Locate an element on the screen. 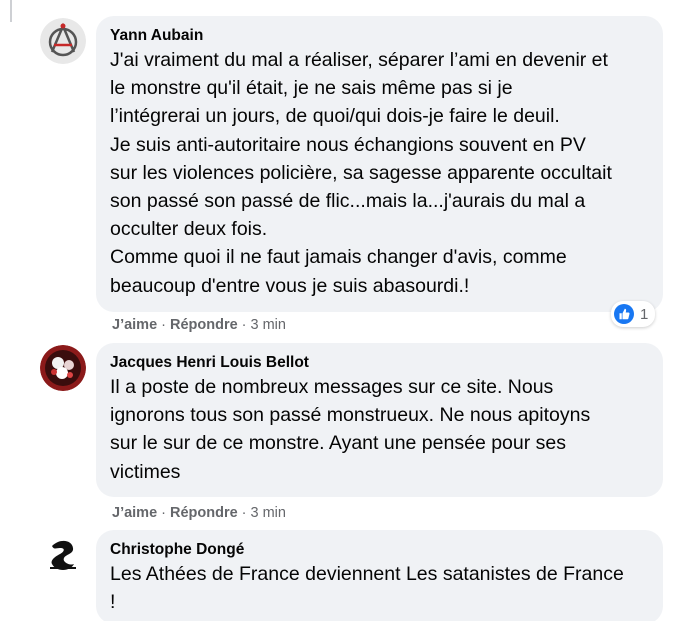 The image size is (674, 621). ink-logo-avatar is located at coordinates (63, 555).